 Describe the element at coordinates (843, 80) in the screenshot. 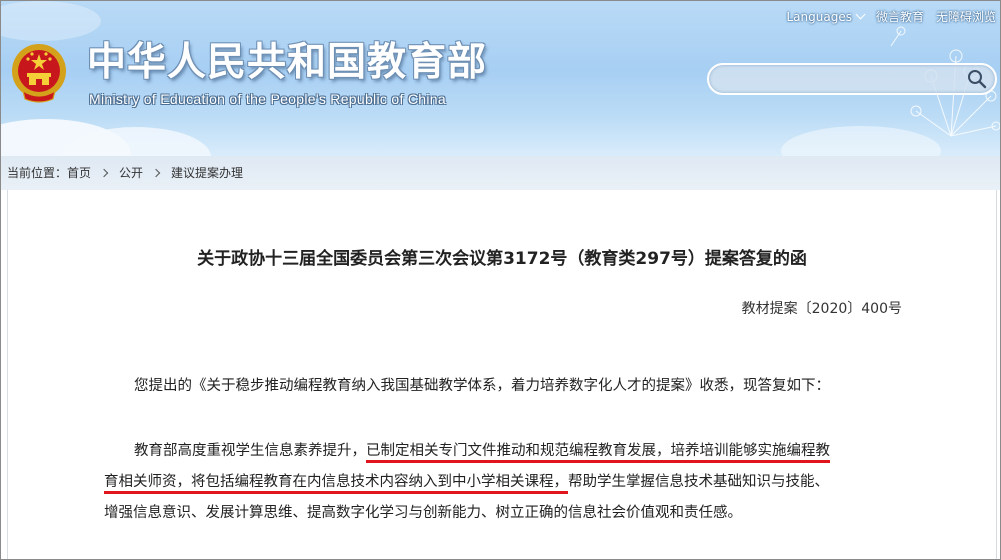

I see `search-input` at that location.